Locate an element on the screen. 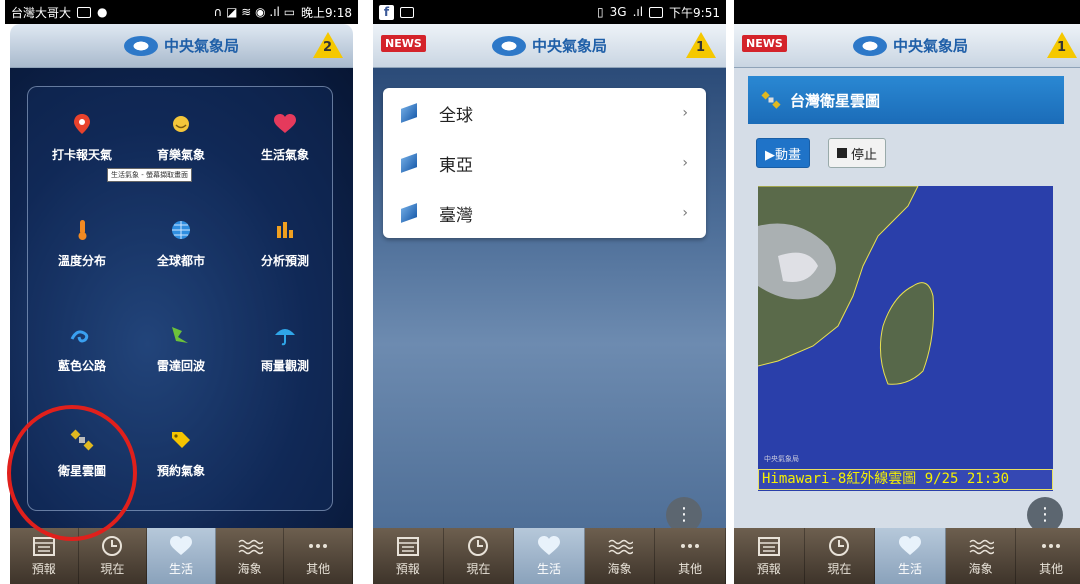  network-type: 3G is located at coordinates (618, 12).